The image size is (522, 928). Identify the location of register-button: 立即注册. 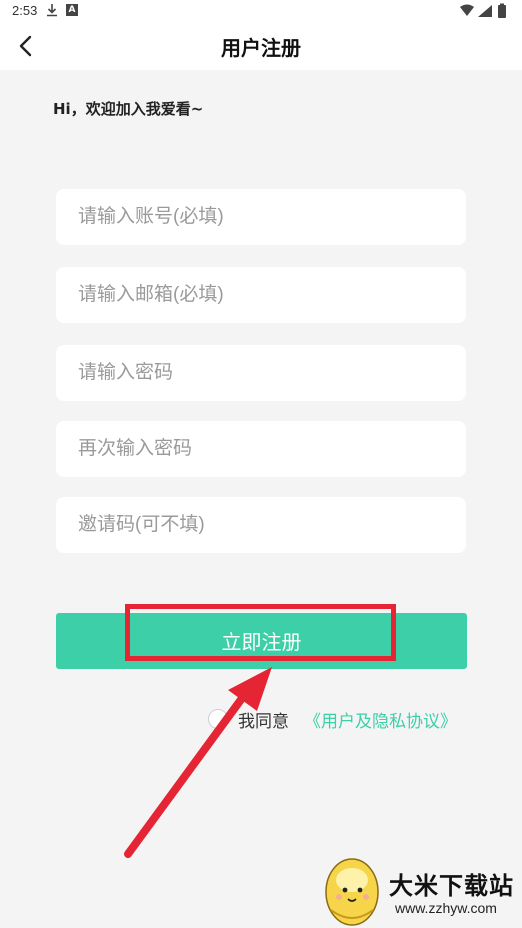
(261, 641).